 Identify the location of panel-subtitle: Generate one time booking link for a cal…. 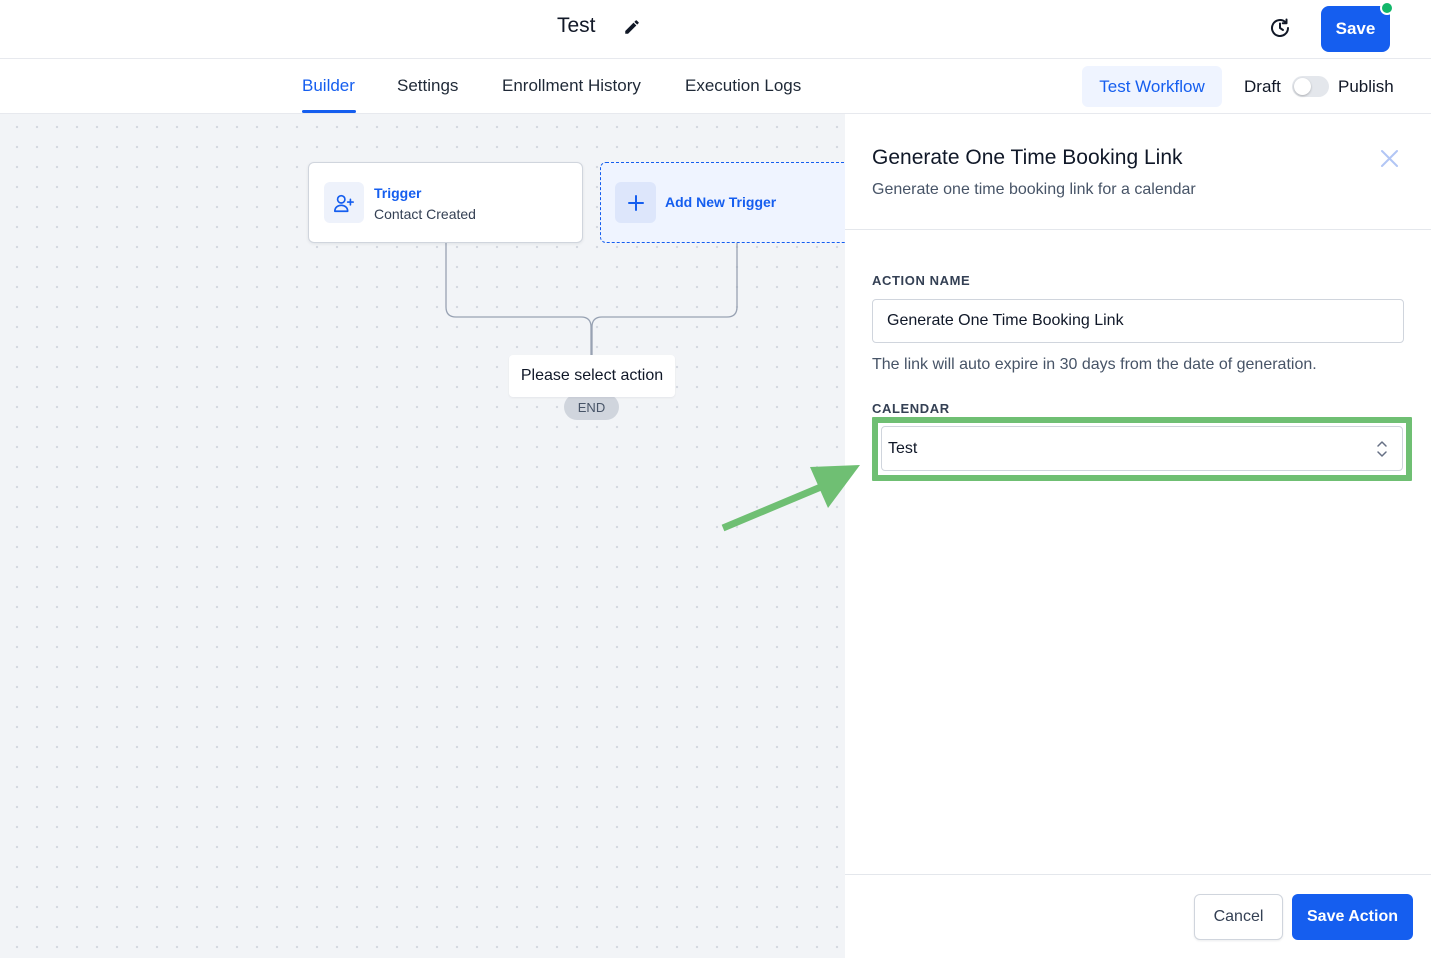
(1034, 189).